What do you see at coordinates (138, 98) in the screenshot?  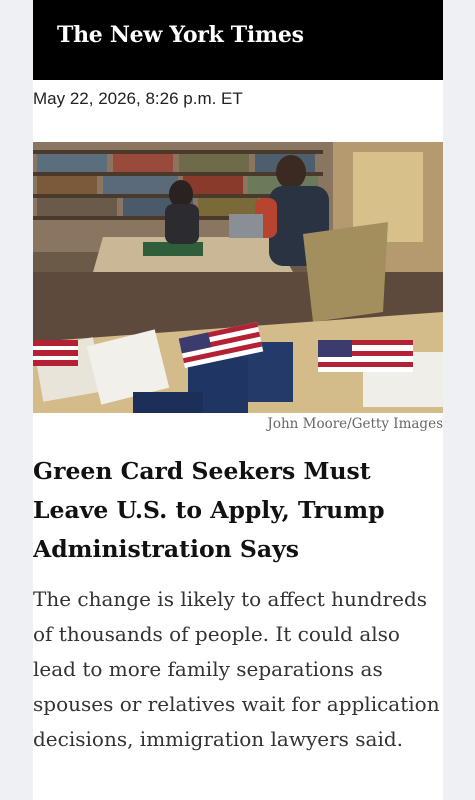 I see `article-timestamp: May 22, 2026, 8:26 p.m. ET` at bounding box center [138, 98].